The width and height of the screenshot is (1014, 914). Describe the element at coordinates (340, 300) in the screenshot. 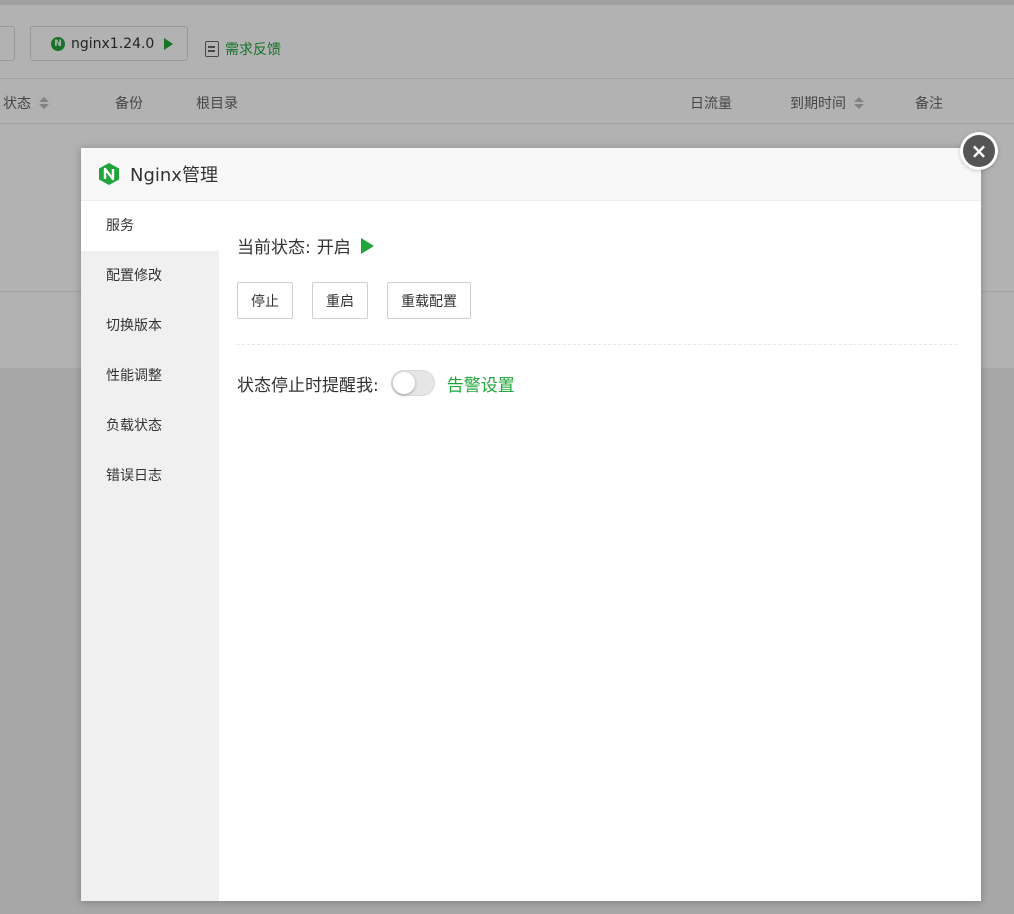

I see `restart-button: 重启` at that location.